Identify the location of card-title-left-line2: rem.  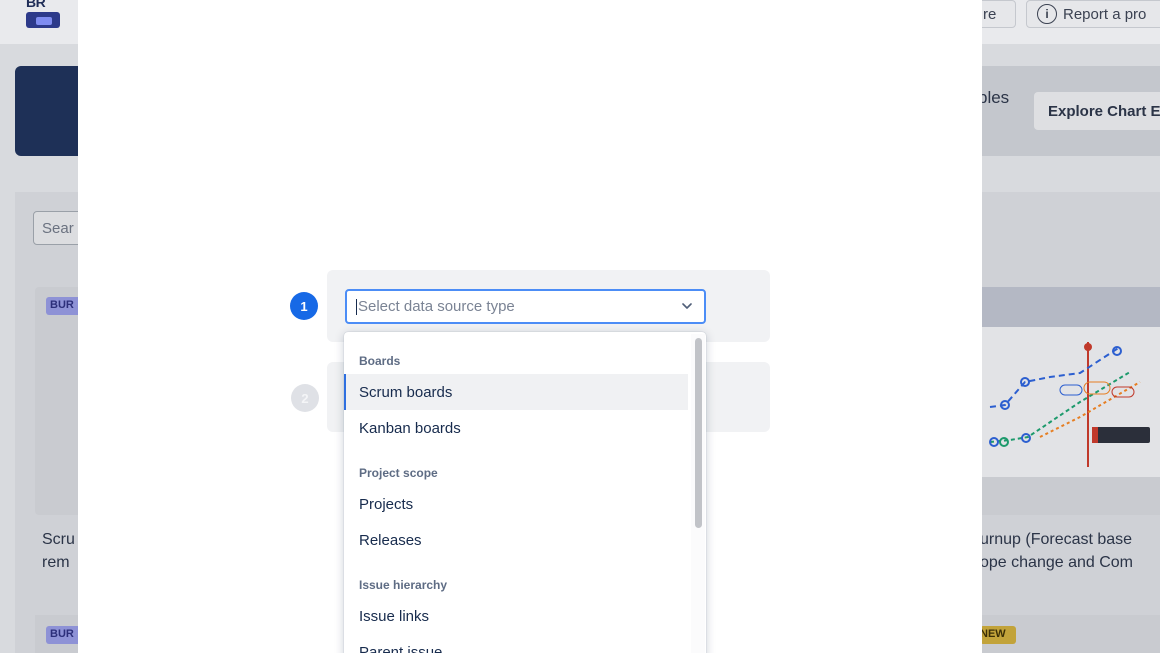
(56, 562).